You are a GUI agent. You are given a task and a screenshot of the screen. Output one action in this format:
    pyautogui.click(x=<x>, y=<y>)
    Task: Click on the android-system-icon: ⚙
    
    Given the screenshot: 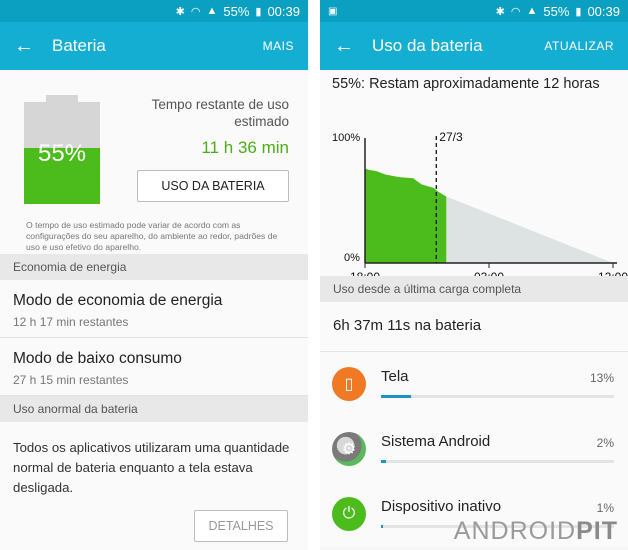 What is the action you would take?
    pyautogui.click(x=349, y=449)
    